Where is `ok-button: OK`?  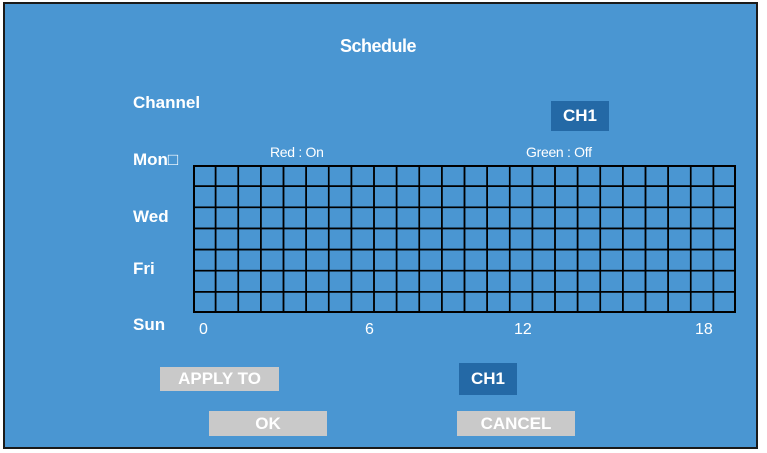 ok-button: OK is located at coordinates (268, 423).